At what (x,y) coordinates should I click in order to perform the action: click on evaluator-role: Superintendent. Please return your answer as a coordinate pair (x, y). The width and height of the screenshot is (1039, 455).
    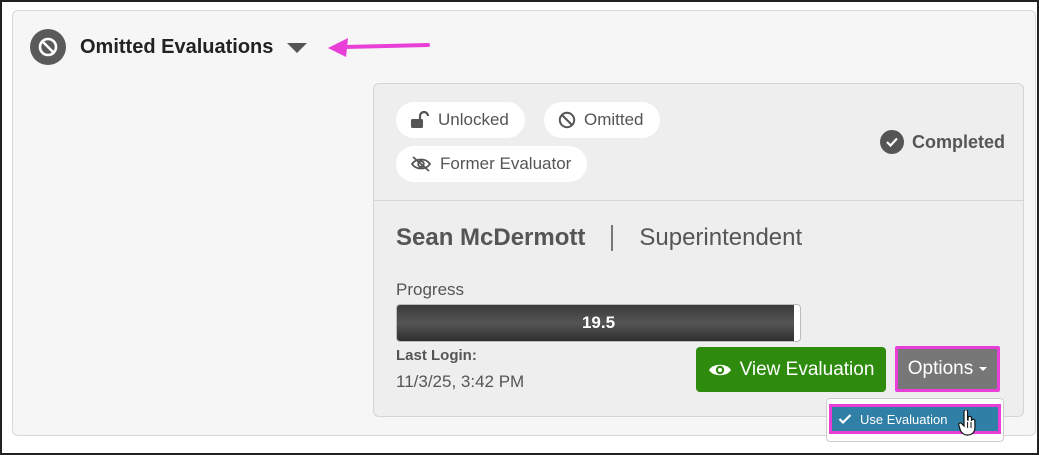
    Looking at the image, I should click on (721, 237).